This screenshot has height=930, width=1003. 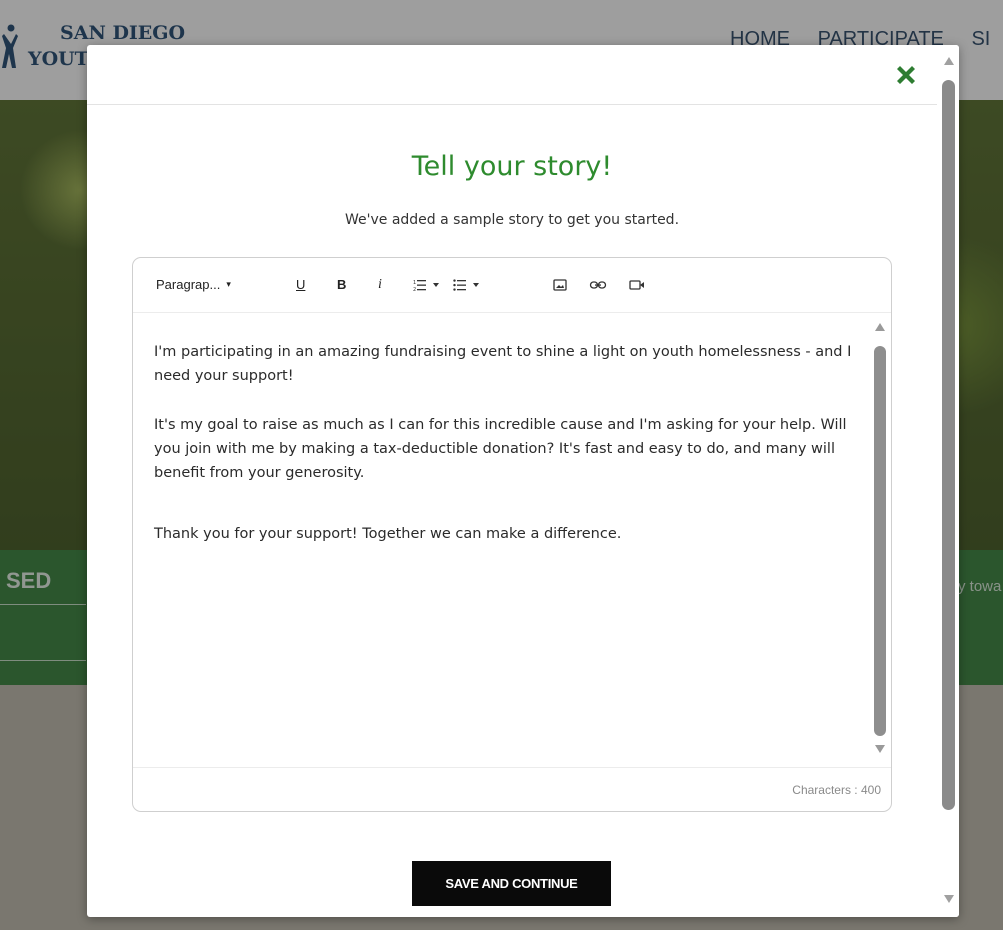 What do you see at coordinates (341, 284) in the screenshot?
I see `bold-button: B` at bounding box center [341, 284].